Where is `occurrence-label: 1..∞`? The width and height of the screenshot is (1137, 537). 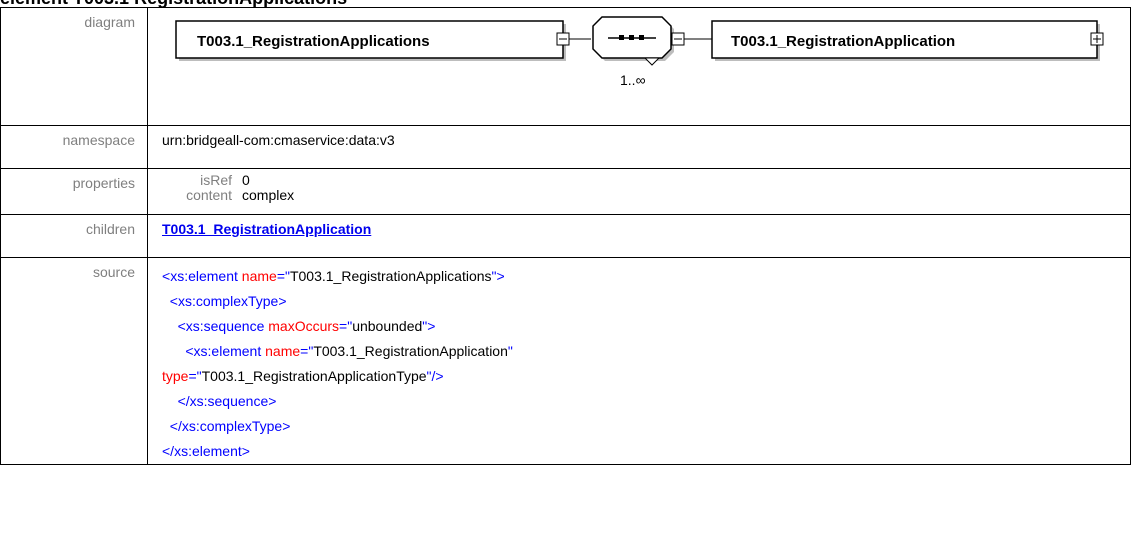 occurrence-label: 1..∞ is located at coordinates (633, 80).